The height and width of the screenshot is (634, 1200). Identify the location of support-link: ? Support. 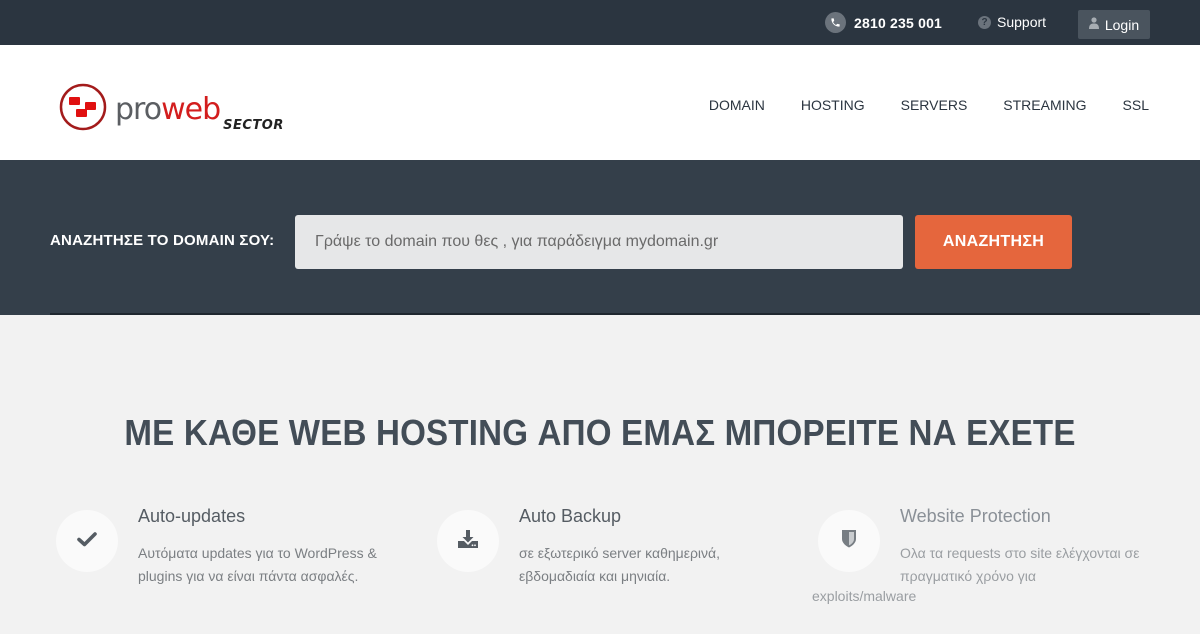
(1012, 22).